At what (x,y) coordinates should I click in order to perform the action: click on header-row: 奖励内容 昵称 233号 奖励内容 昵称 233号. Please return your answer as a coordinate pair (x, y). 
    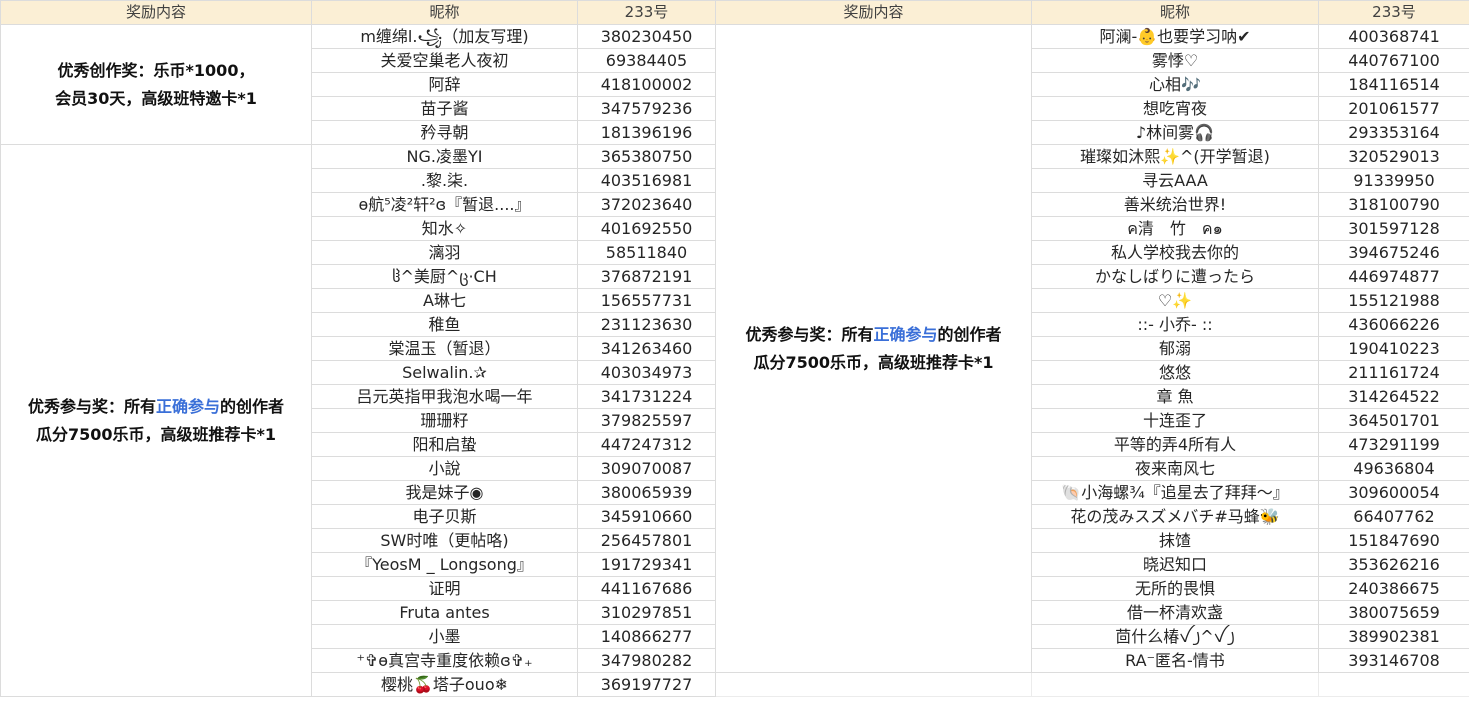
    Looking at the image, I should click on (734, 12).